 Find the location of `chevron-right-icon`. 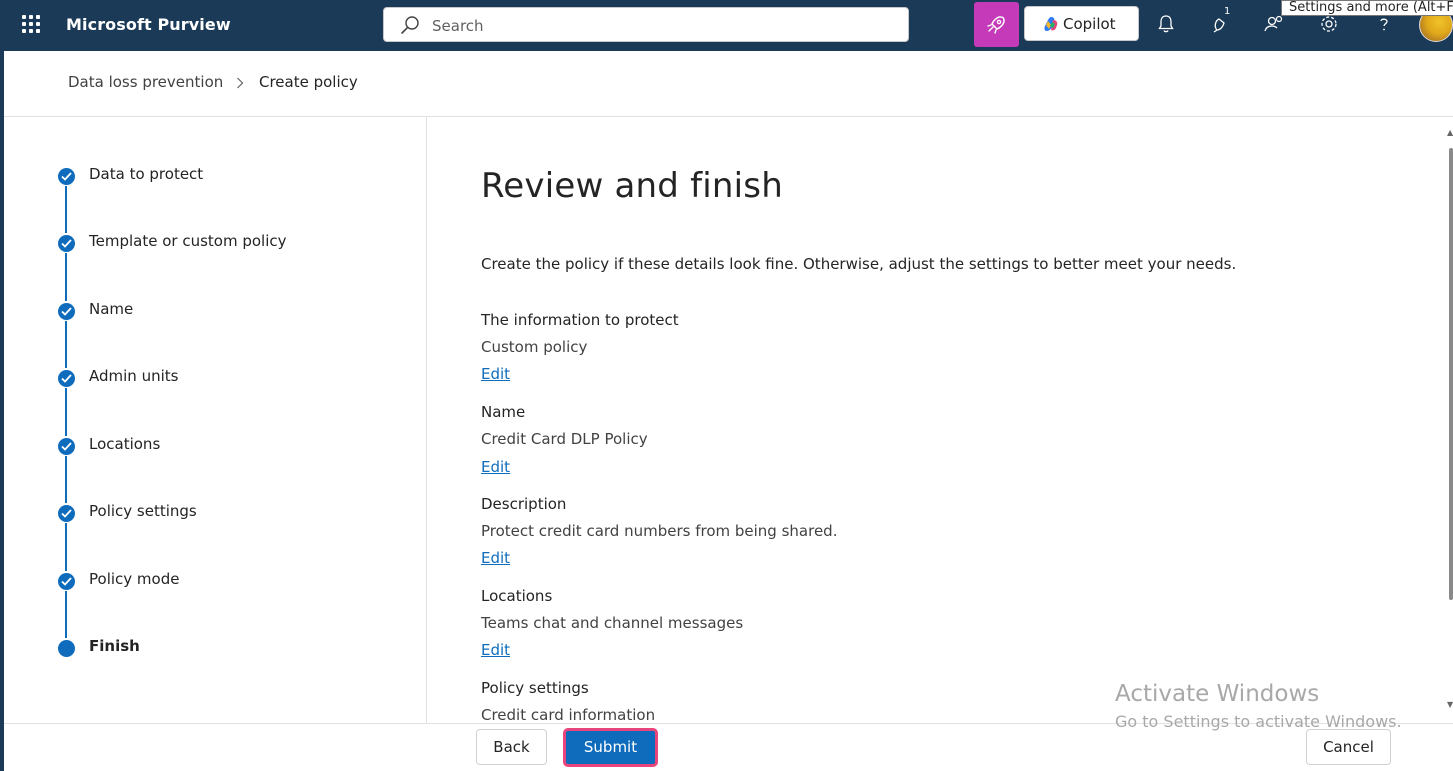

chevron-right-icon is located at coordinates (240, 83).